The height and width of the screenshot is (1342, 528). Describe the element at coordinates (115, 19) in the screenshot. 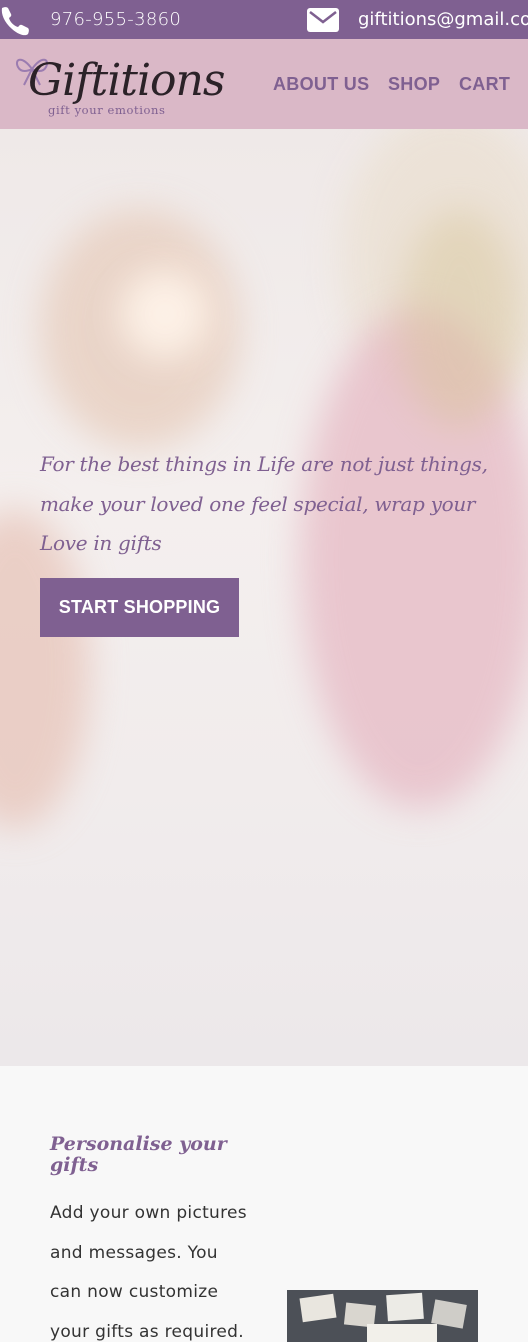

I see `phone-number: 976-955-3860` at that location.